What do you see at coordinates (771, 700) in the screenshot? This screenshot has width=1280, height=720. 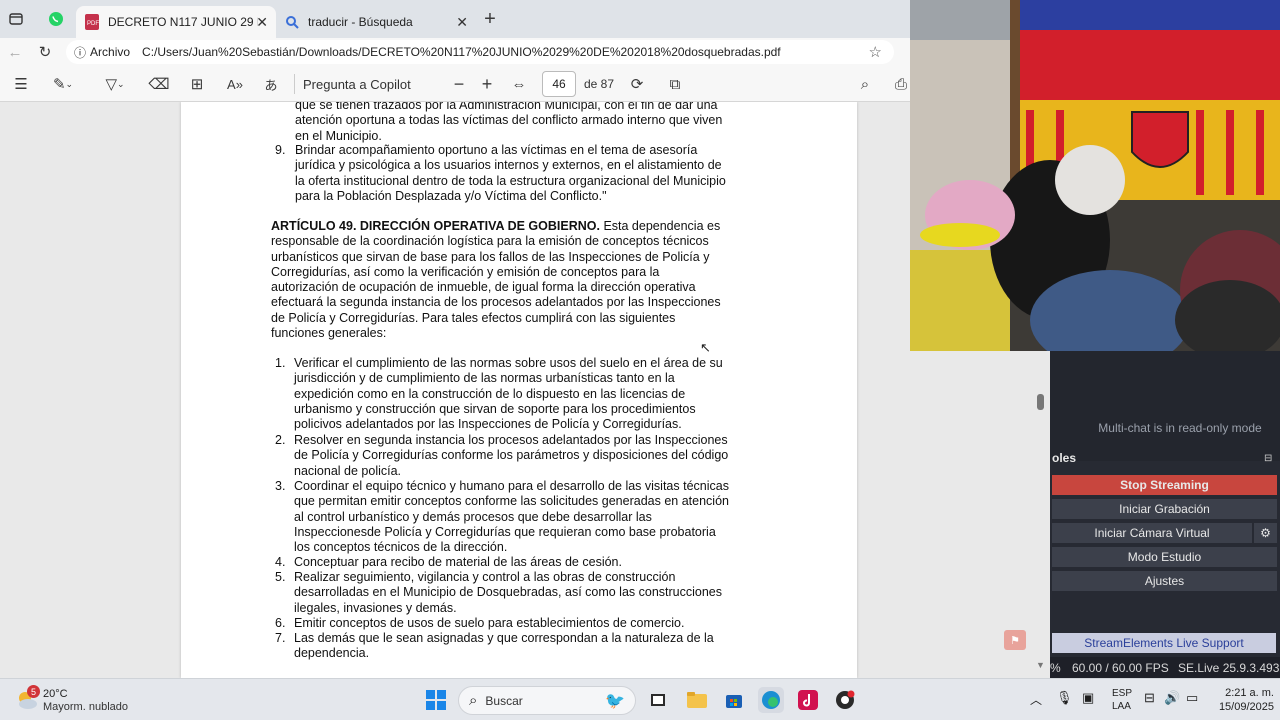 I see `edge-icon` at bounding box center [771, 700].